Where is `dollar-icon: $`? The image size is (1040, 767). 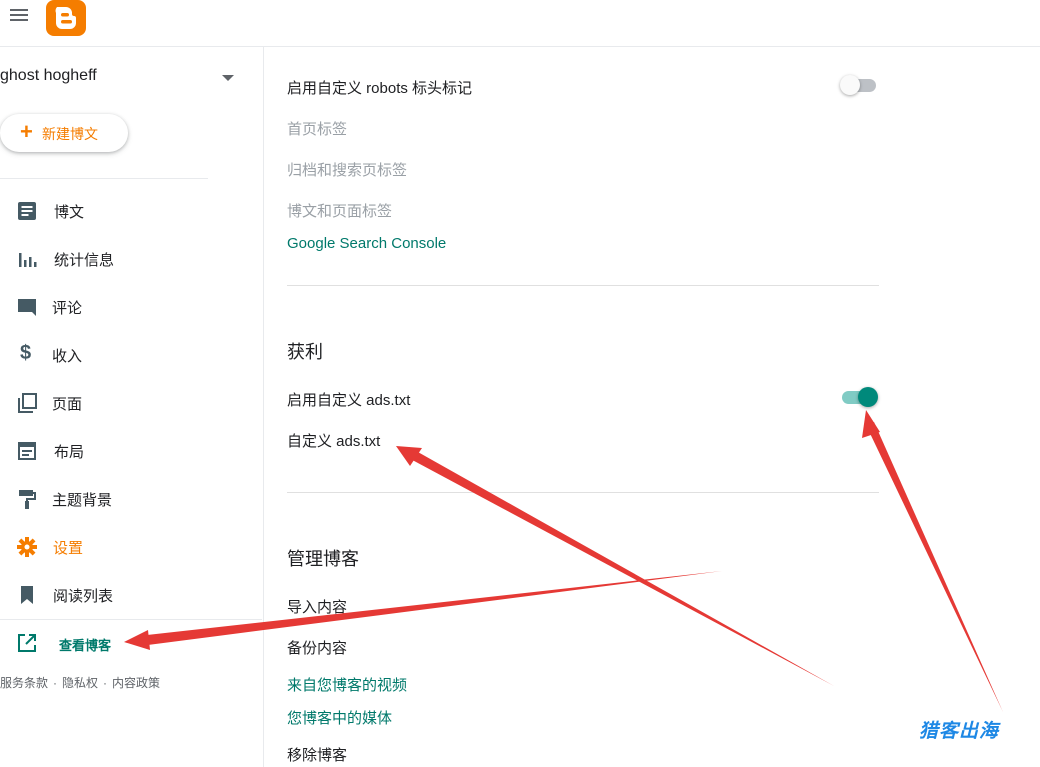
dollar-icon: $ is located at coordinates (26, 353).